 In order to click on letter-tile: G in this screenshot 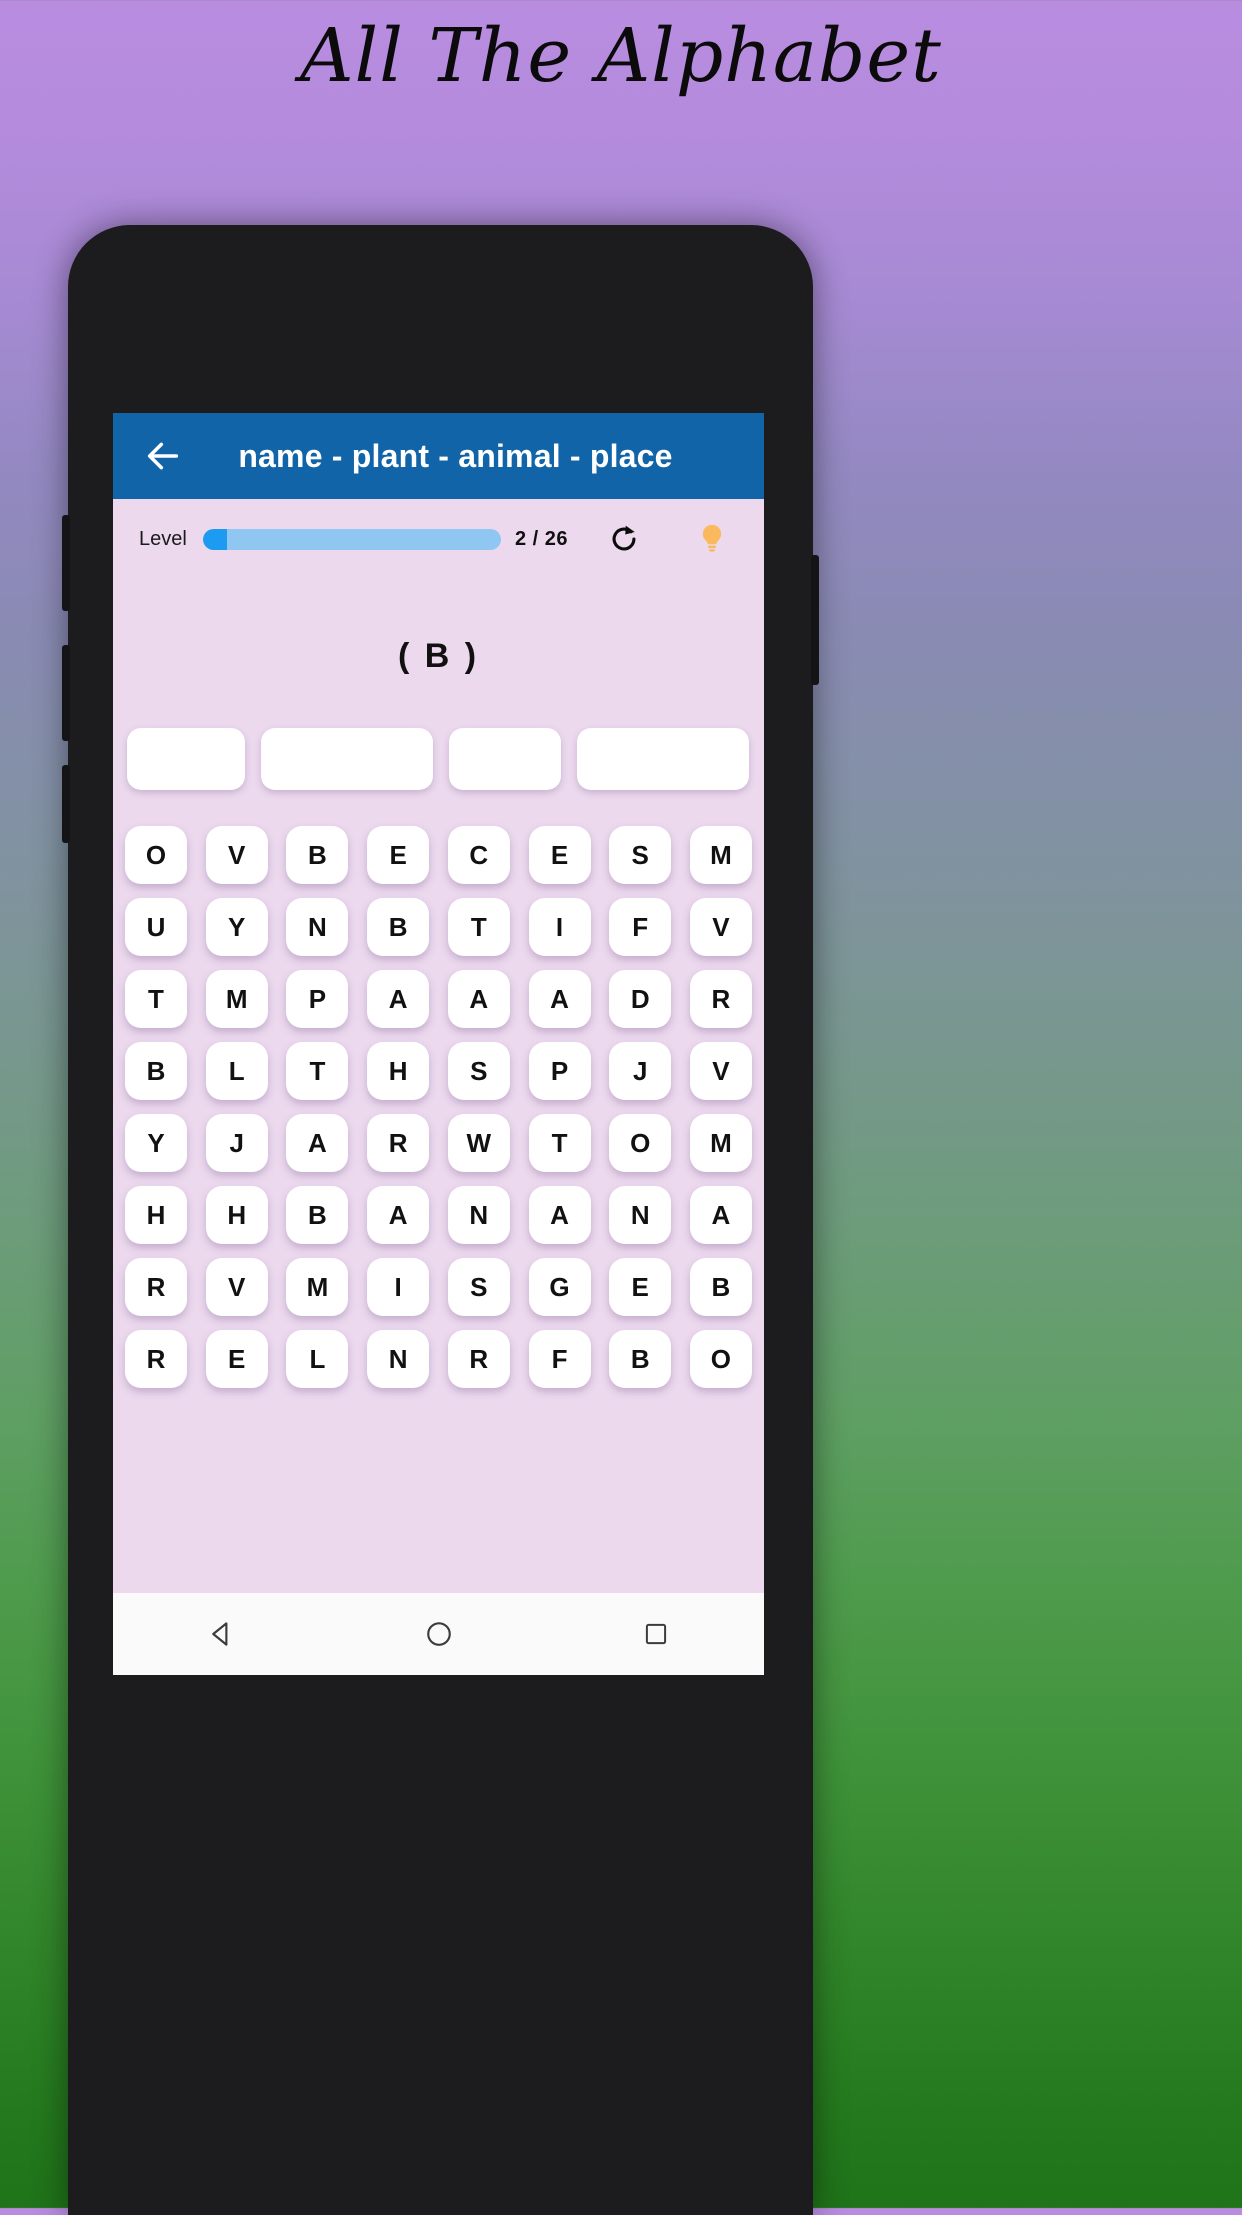, I will do `click(559, 1287)`.